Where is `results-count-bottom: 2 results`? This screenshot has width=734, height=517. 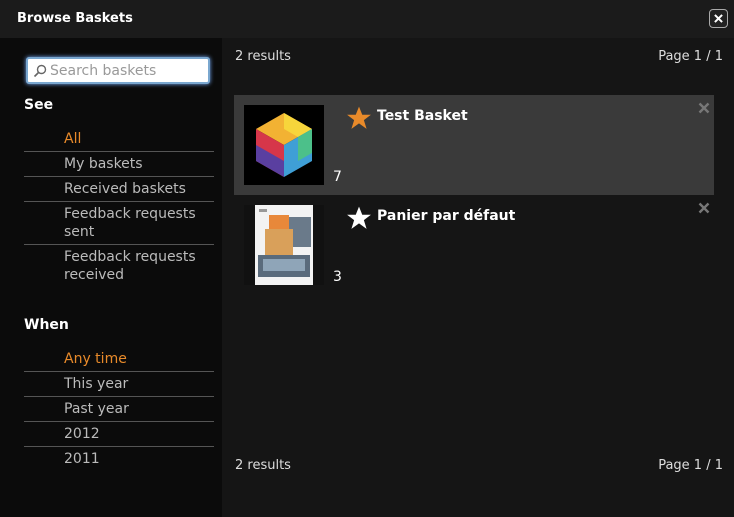
results-count-bottom: 2 results is located at coordinates (263, 465).